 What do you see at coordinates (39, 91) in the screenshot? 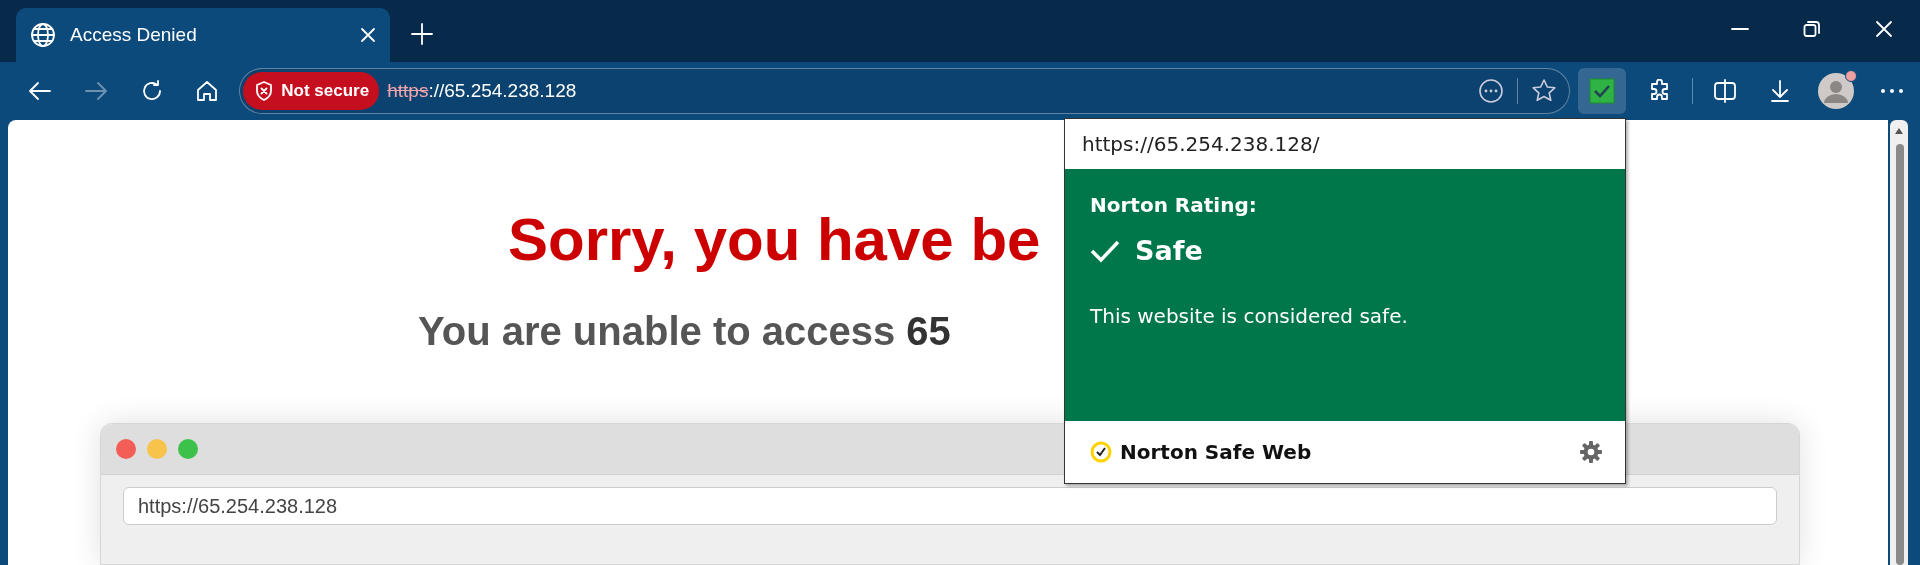
I see `back-arrow-icon` at bounding box center [39, 91].